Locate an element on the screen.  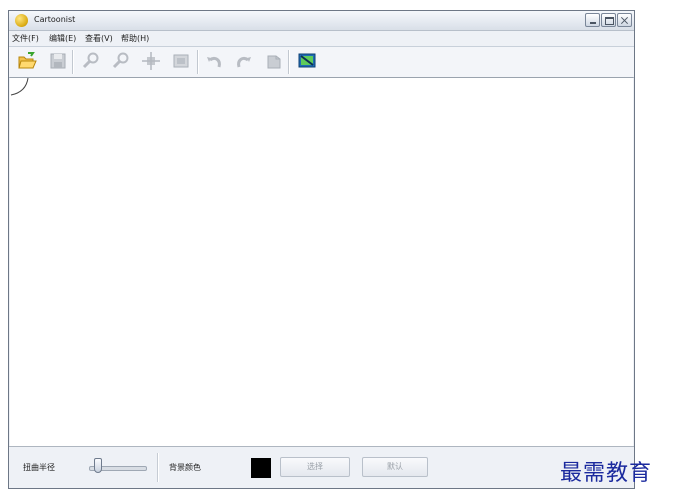
default-color-button: 默认 is located at coordinates (395, 467).